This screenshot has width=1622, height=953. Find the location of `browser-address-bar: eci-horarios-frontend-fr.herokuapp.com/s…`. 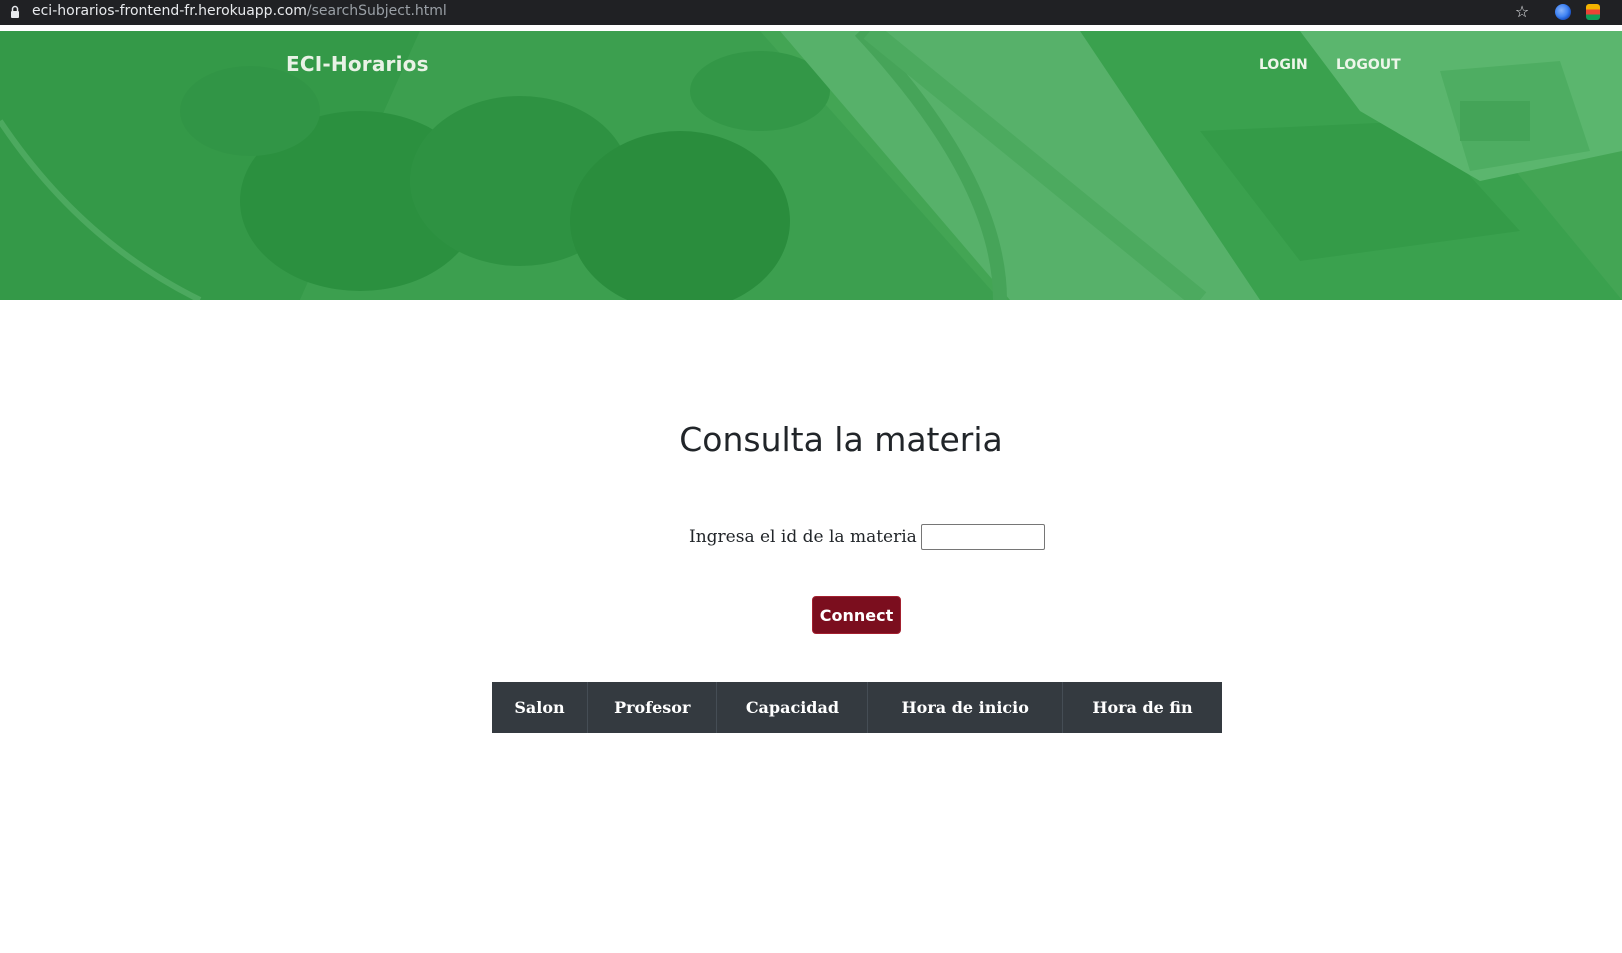

browser-address-bar: eci-horarios-frontend-fr.herokuapp.com/s… is located at coordinates (811, 12).